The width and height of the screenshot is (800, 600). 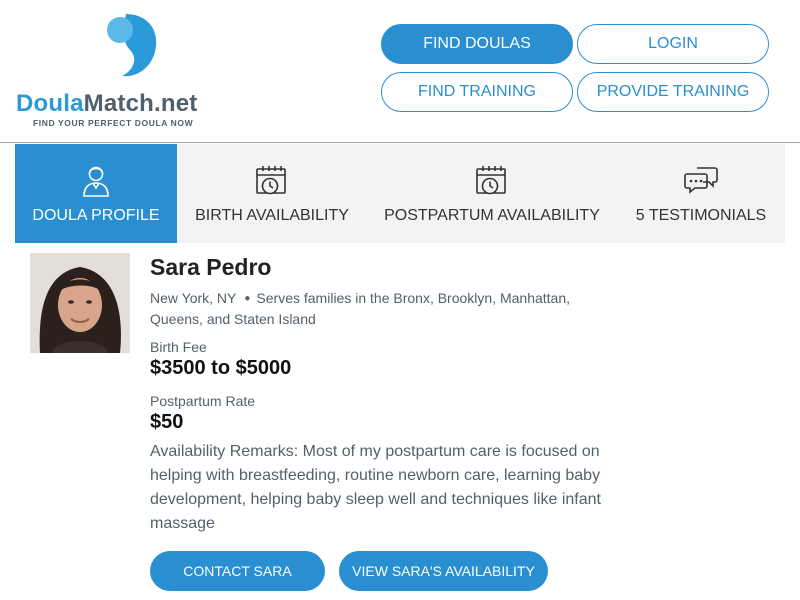 I want to click on tab-testimonials: 5 TESTIMONIALS, so click(x=701, y=193).